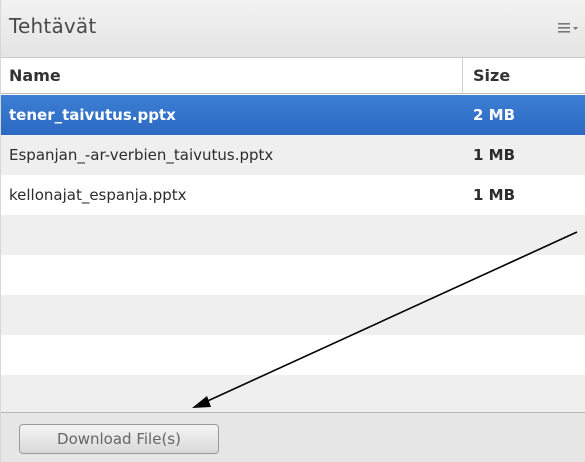 This screenshot has width=585, height=462. I want to click on column-header-size: Size, so click(491, 75).